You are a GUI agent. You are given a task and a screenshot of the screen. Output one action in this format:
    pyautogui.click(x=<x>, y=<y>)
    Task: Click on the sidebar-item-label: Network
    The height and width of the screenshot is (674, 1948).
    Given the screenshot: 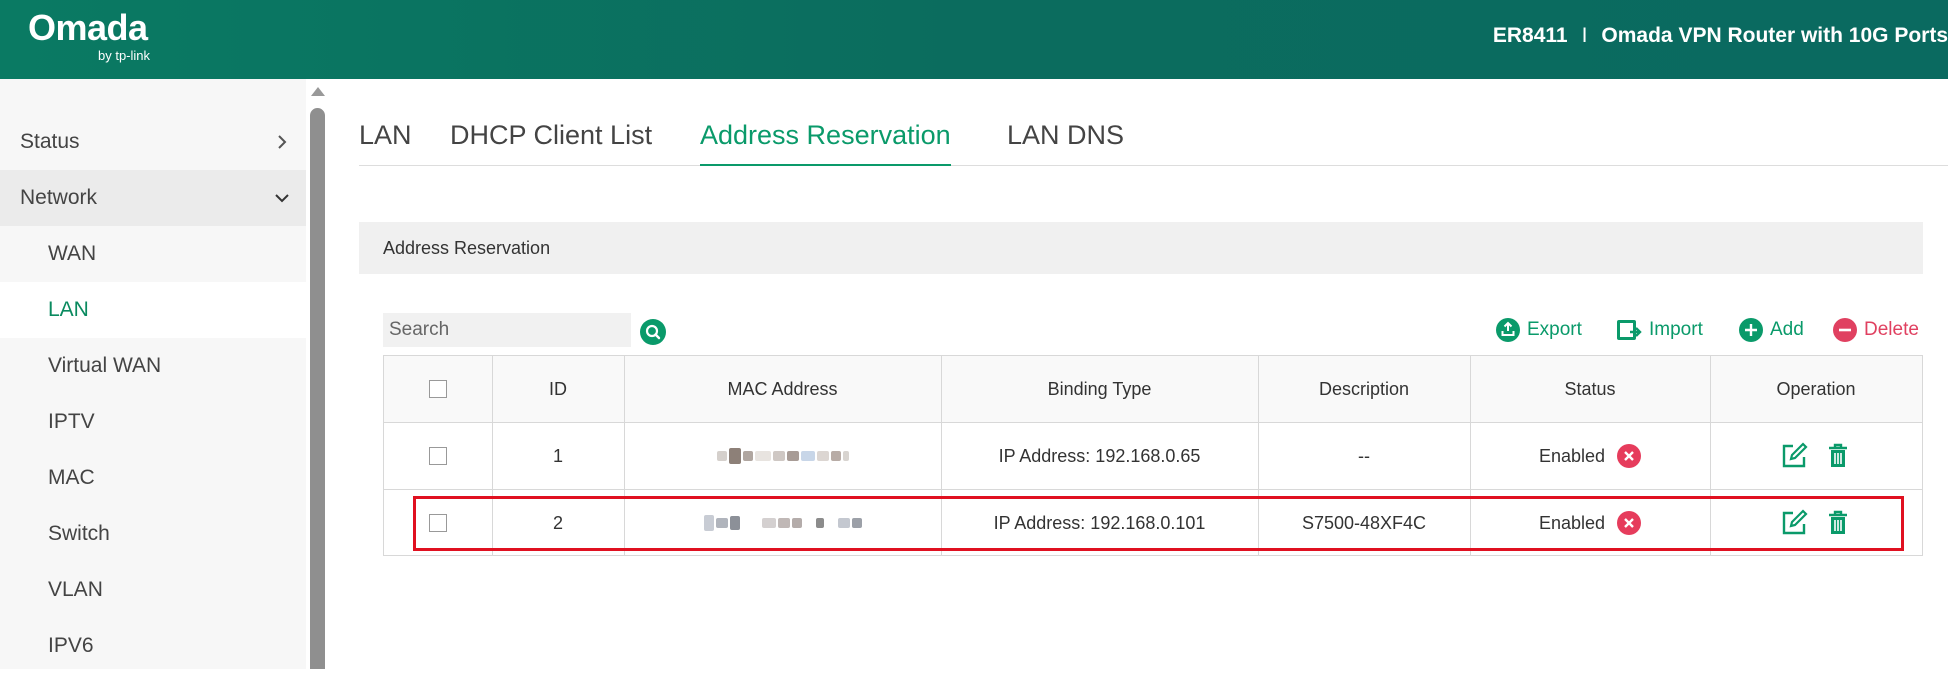 What is the action you would take?
    pyautogui.click(x=59, y=197)
    